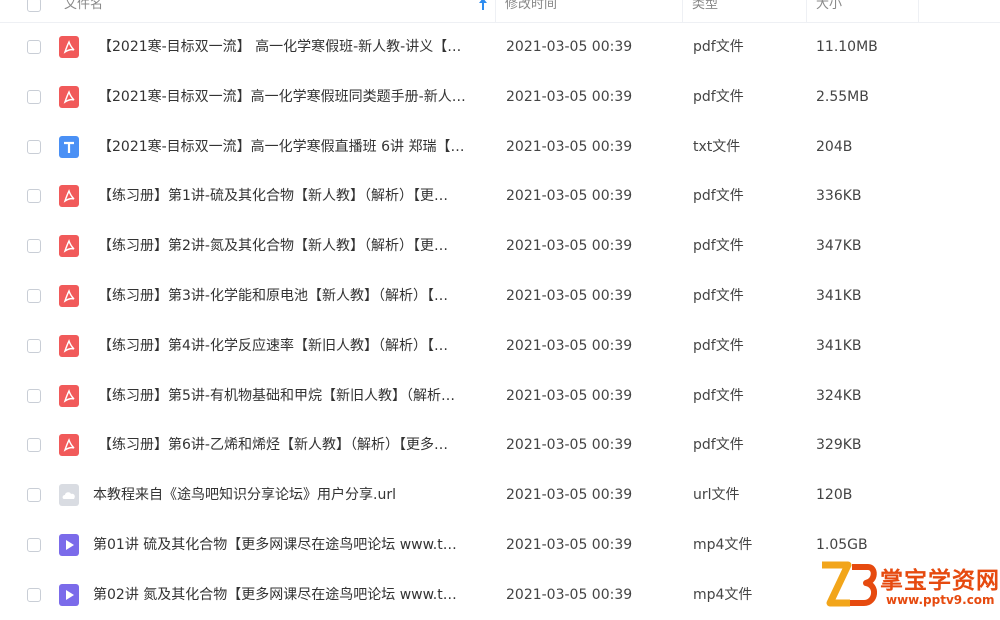  What do you see at coordinates (839, 395) in the screenshot?
I see `file-size: 324KB` at bounding box center [839, 395].